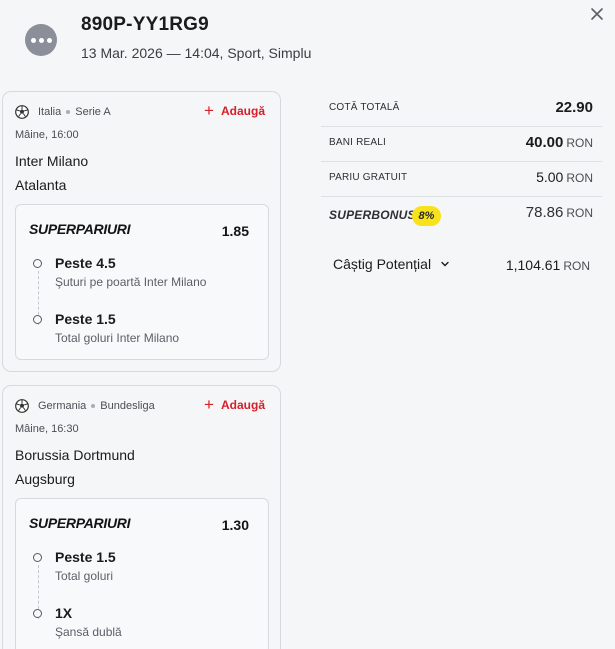 The height and width of the screenshot is (649, 615). Describe the element at coordinates (50, 112) in the screenshot. I see `country-label: Italia` at that location.